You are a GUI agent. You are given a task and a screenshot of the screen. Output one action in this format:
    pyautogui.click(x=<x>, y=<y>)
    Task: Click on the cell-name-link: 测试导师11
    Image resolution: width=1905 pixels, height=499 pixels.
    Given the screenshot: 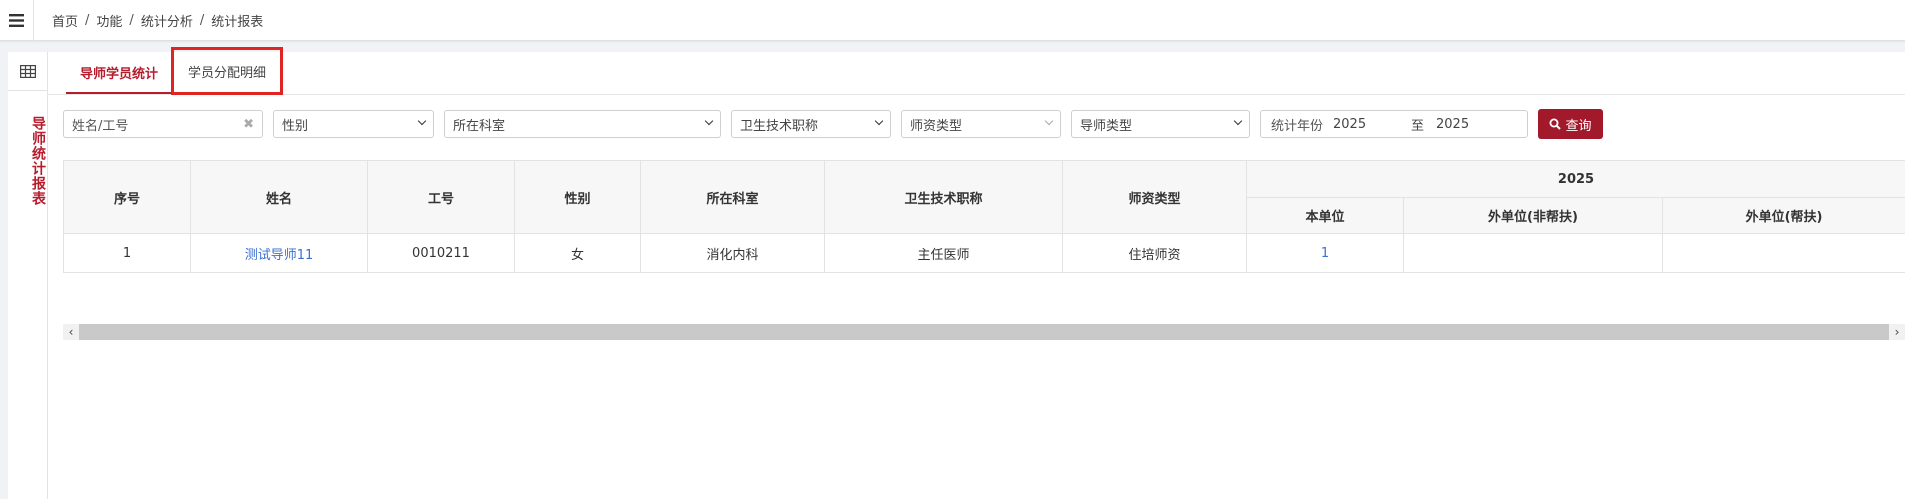 What is the action you would take?
    pyautogui.click(x=279, y=253)
    